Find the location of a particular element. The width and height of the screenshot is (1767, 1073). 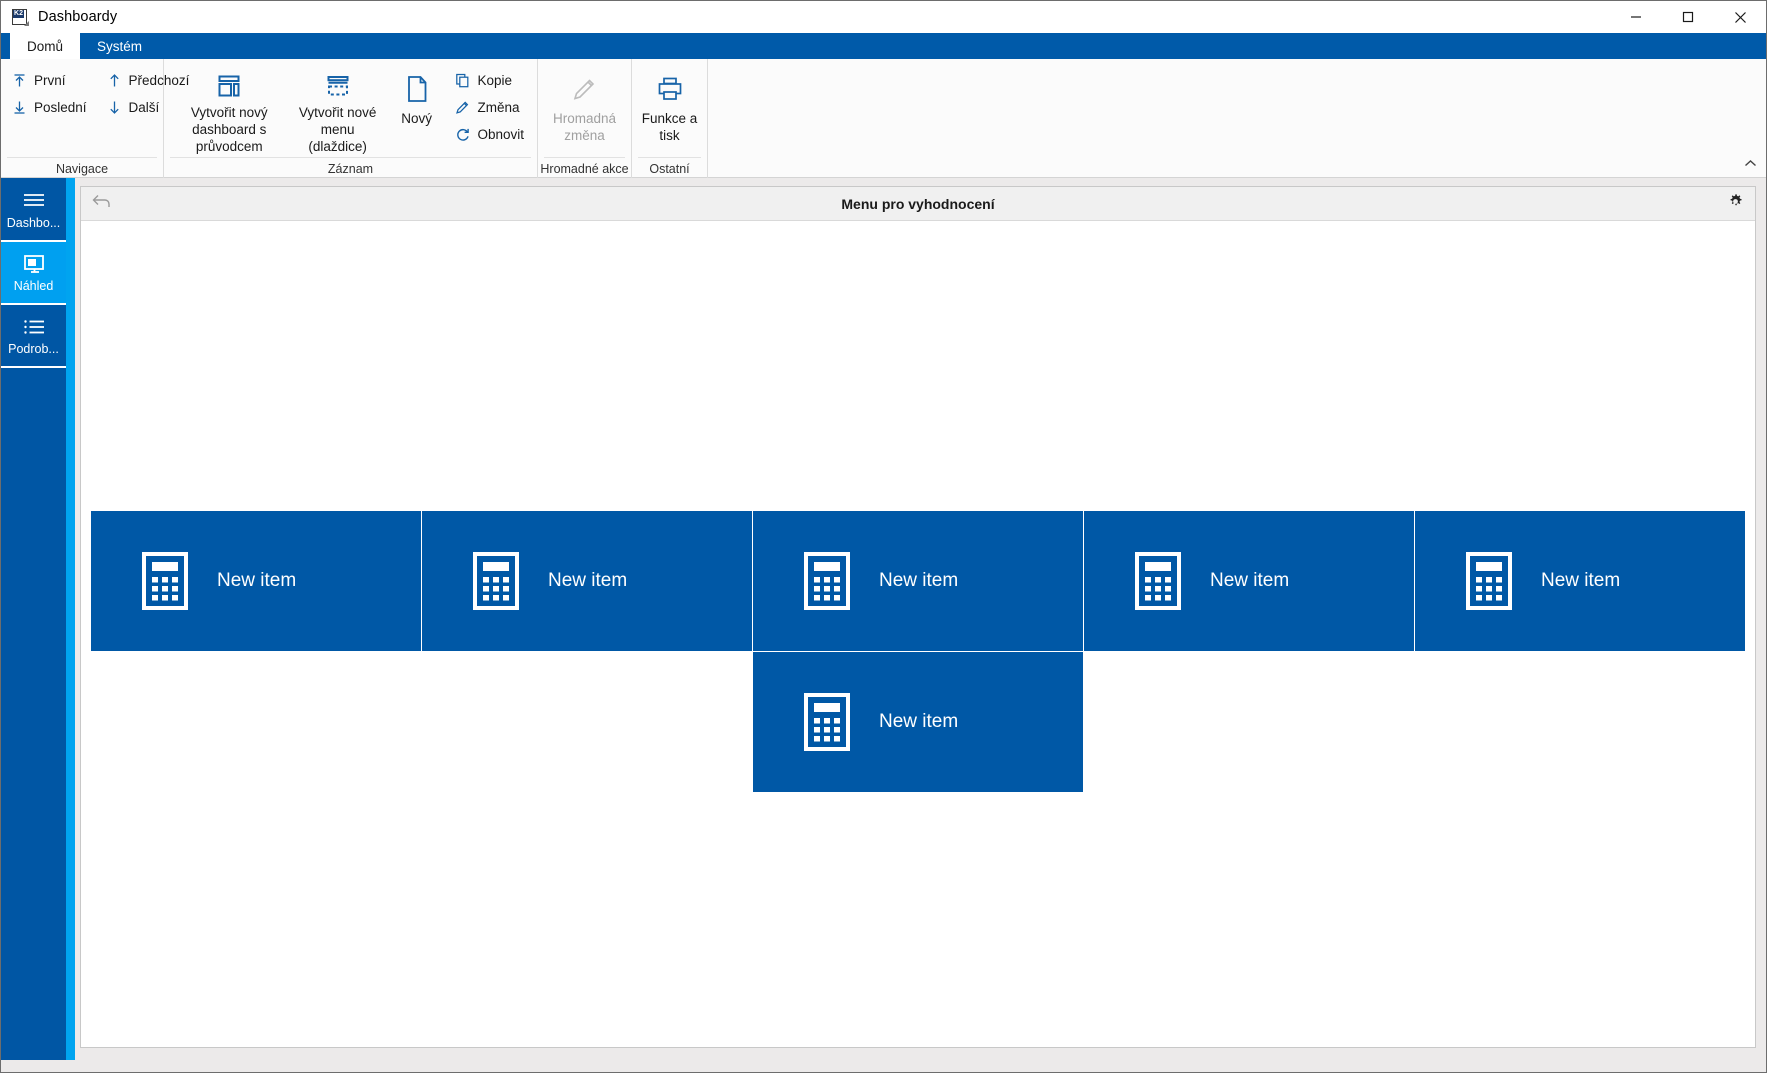

tile-new-item-6: New item is located at coordinates (918, 722).